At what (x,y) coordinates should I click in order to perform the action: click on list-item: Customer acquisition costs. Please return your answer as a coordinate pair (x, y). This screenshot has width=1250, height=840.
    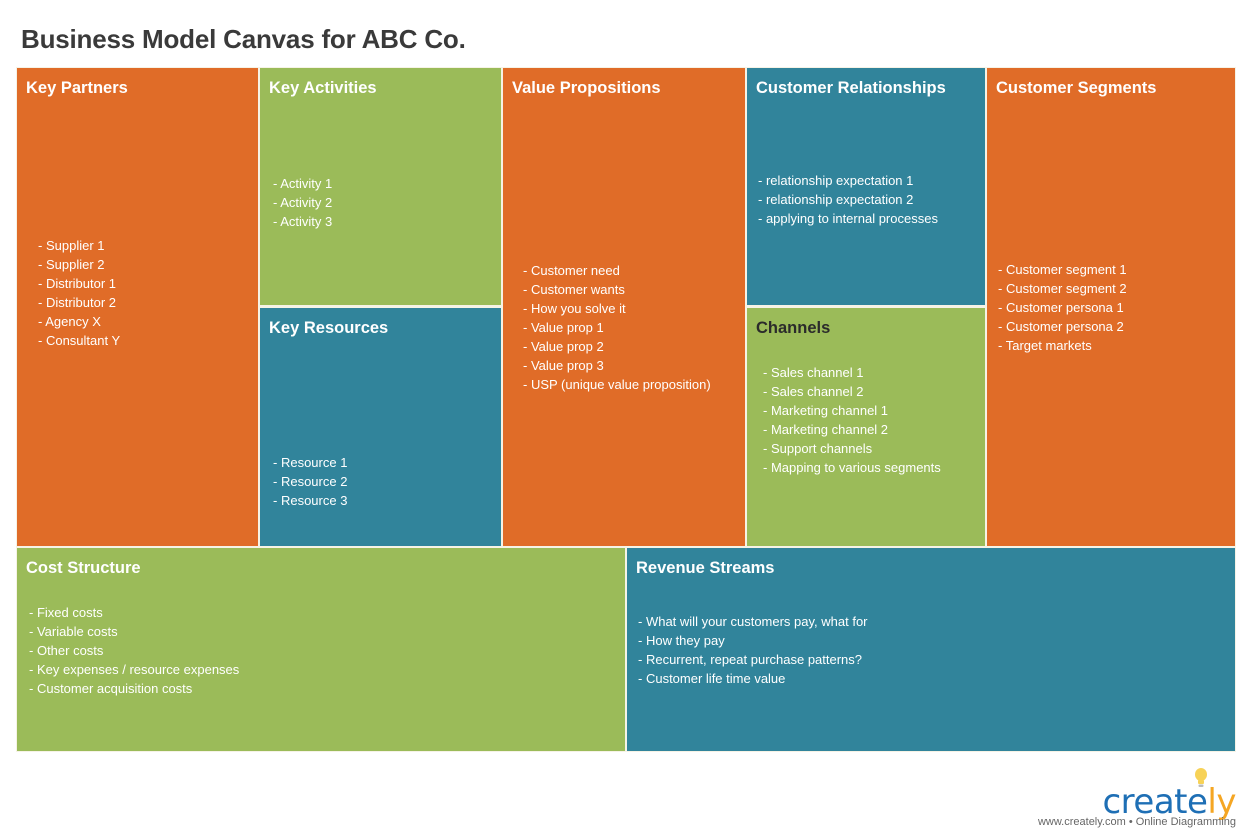
    Looking at the image, I should click on (134, 688).